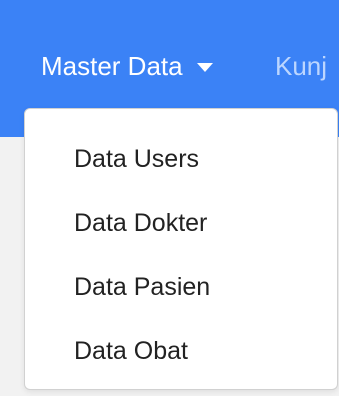 The width and height of the screenshot is (339, 396). What do you see at coordinates (301, 65) in the screenshot?
I see `nav-item-next-label: Kunj` at bounding box center [301, 65].